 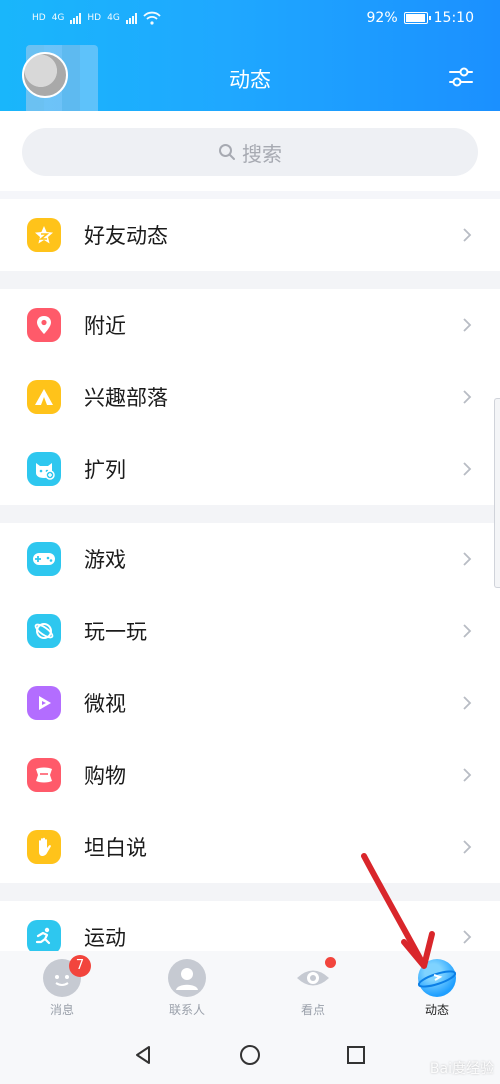 What do you see at coordinates (126, 398) in the screenshot?
I see `list-item-label: 兴趣部落` at bounding box center [126, 398].